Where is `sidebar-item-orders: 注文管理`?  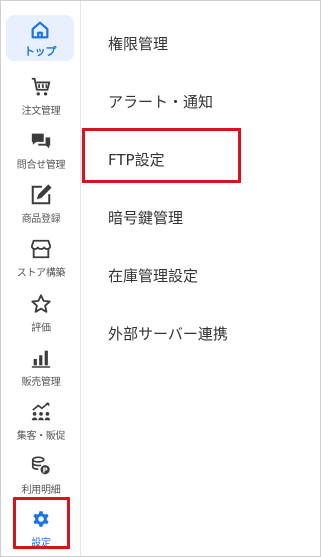 sidebar-item-orders: 注文管理 is located at coordinates (41, 97).